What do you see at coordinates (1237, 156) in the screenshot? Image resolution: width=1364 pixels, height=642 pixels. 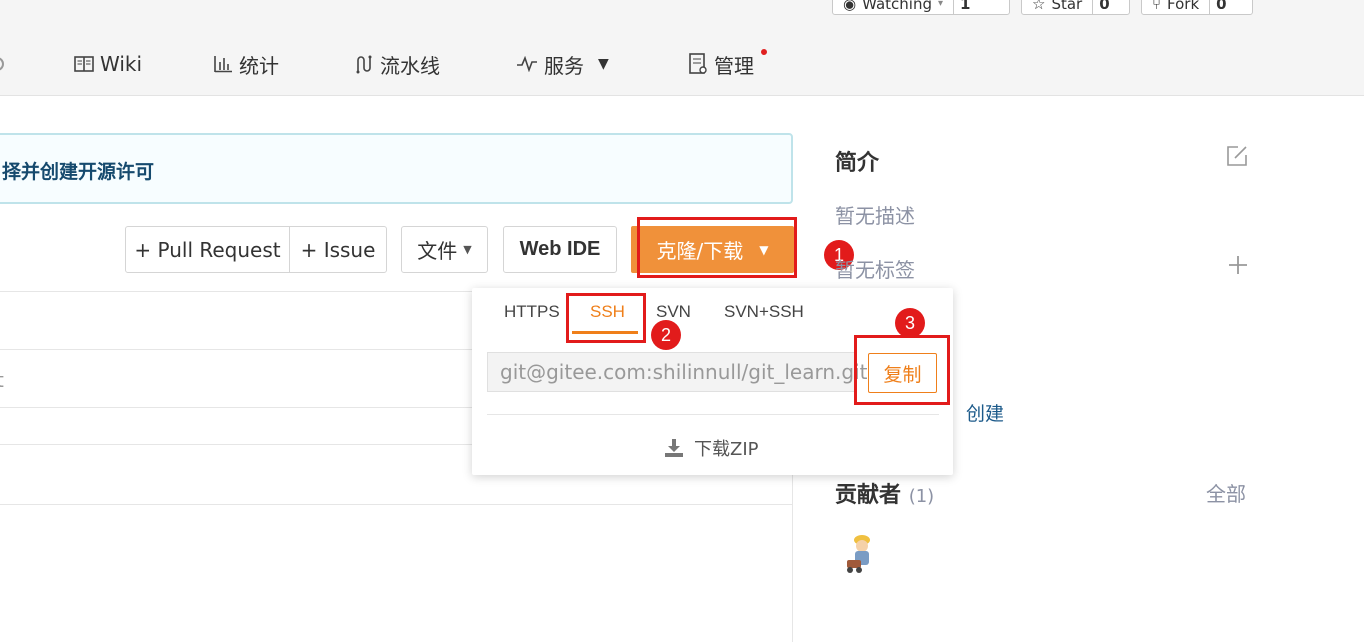 I see `edit-icon` at bounding box center [1237, 156].